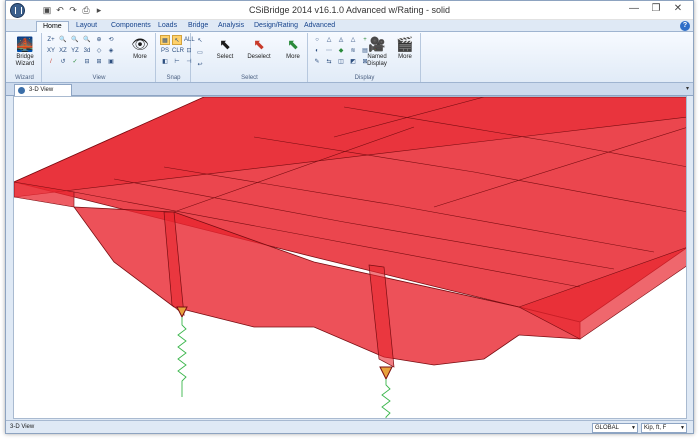 The image size is (700, 439). Describe the element at coordinates (165, 40) in the screenshot. I see `snap-grid-icon: ▦` at that location.